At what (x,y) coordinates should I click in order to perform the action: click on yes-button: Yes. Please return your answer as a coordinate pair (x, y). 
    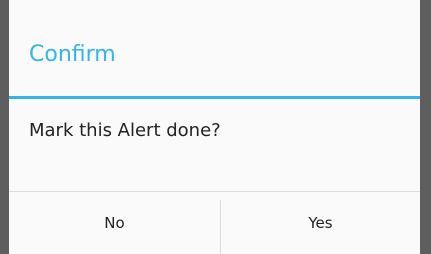
    Looking at the image, I should click on (320, 223).